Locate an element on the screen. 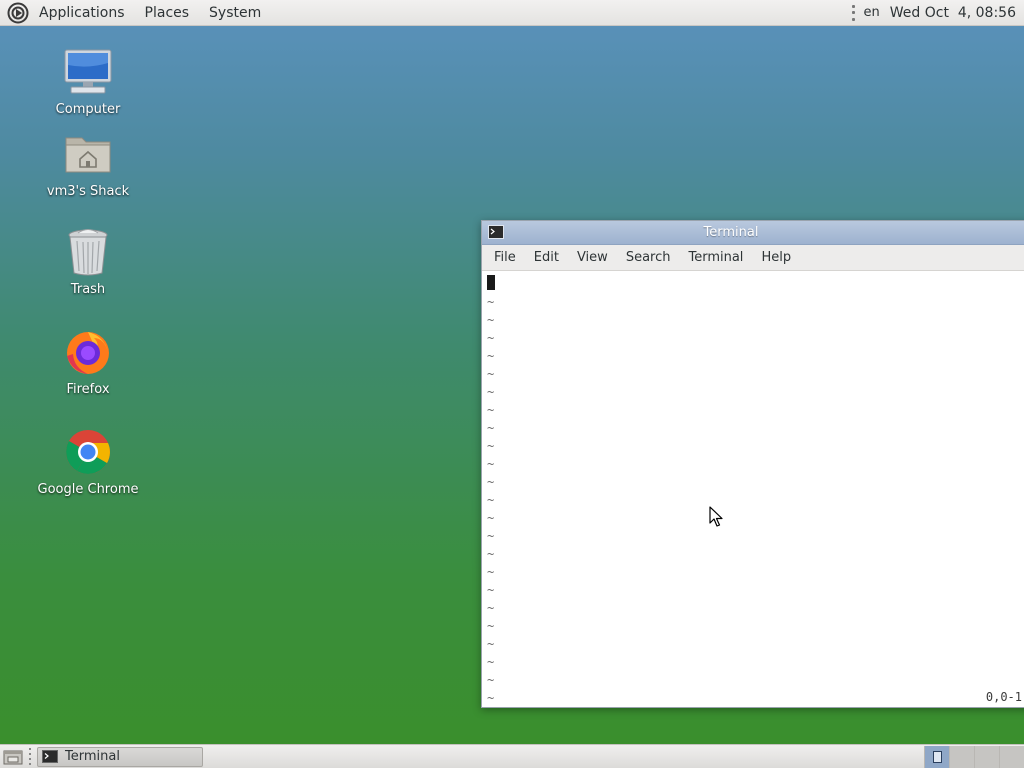 The height and width of the screenshot is (768, 1024). firefox-icon is located at coordinates (88, 352).